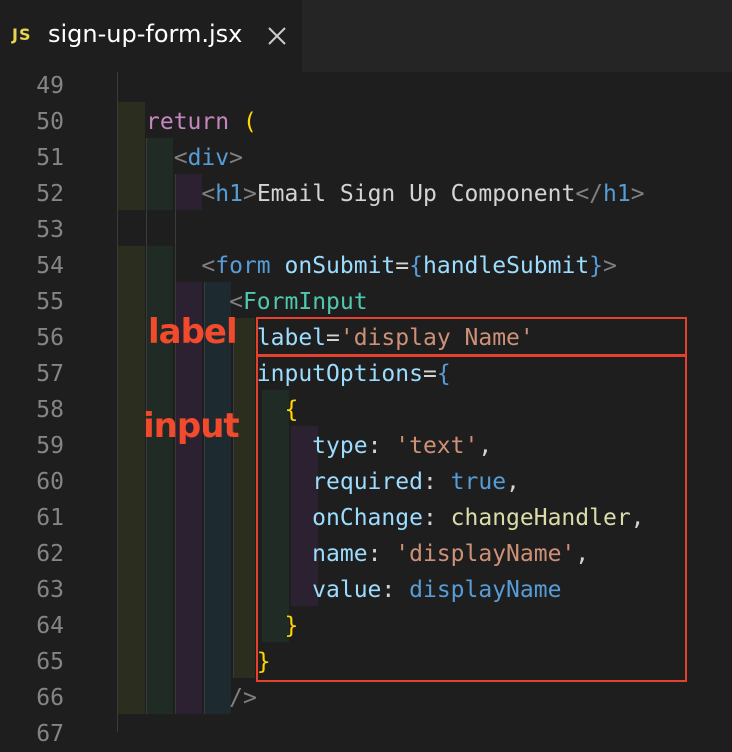  What do you see at coordinates (596, 266) in the screenshot?
I see `code-token: }` at bounding box center [596, 266].